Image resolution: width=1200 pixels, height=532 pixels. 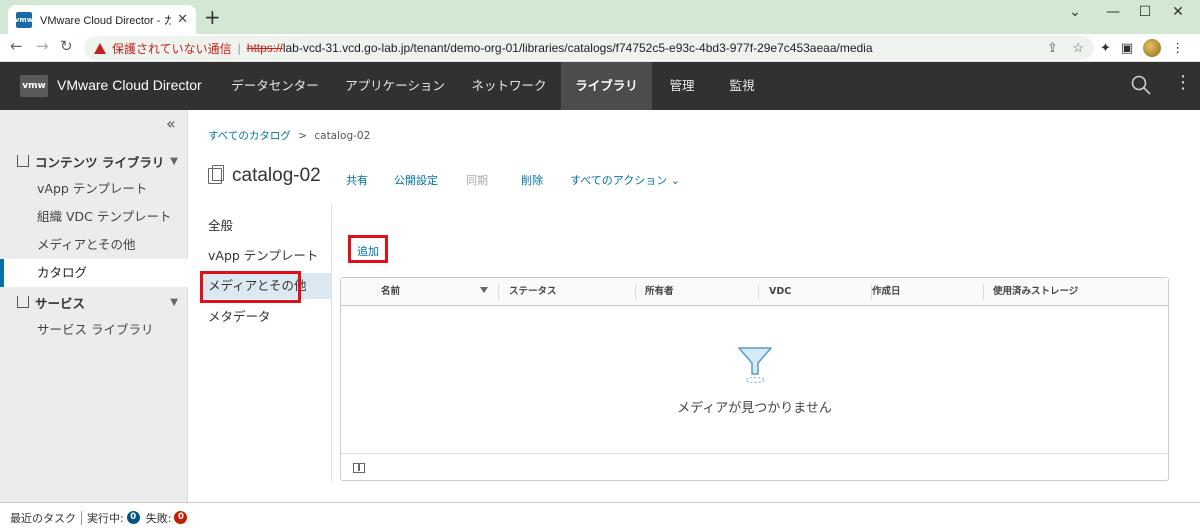 I want to click on tab-search-chevron-icon: ⌄, so click(x=1075, y=12).